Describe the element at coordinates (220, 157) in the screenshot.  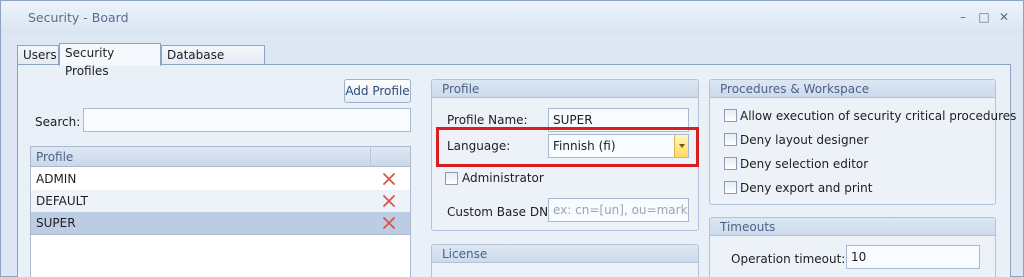
I see `grid-header: Profile` at that location.